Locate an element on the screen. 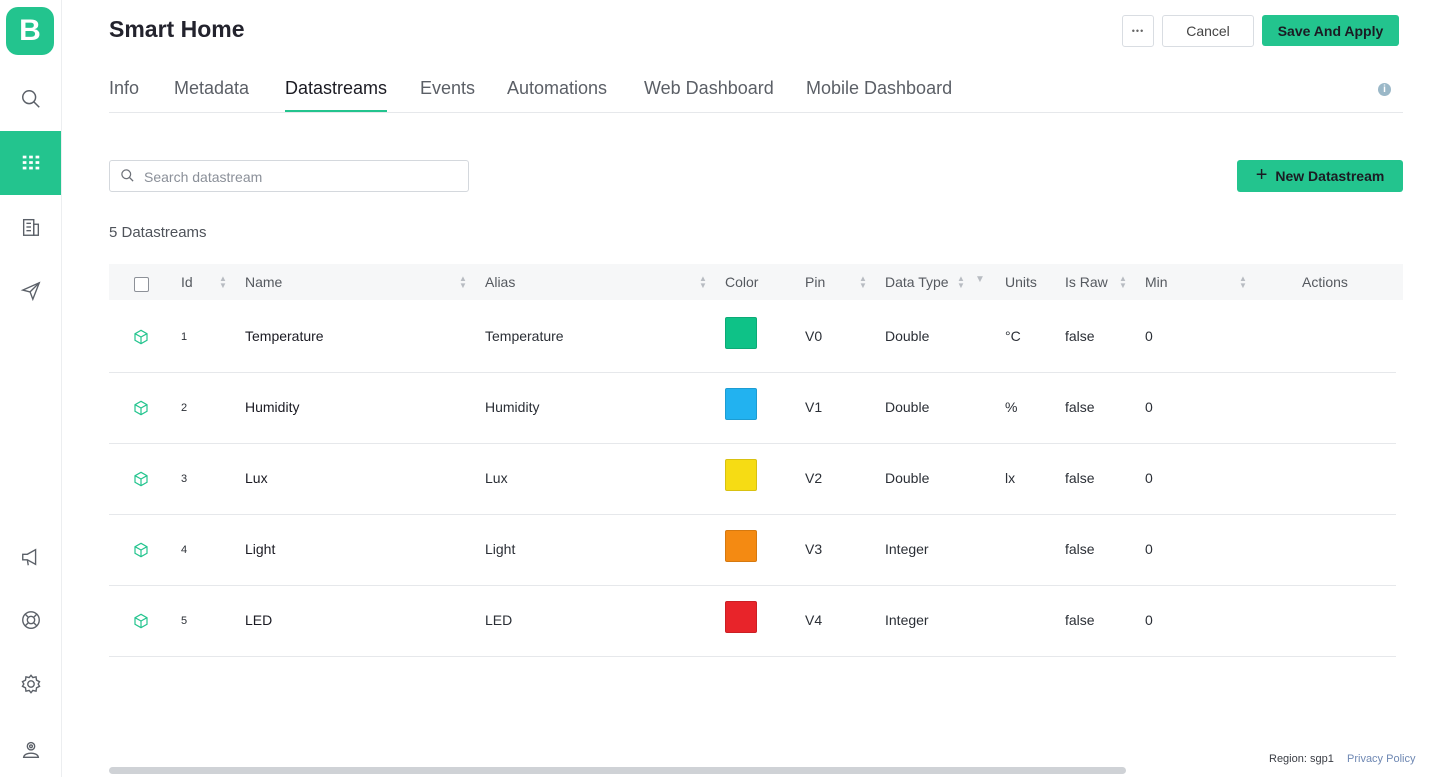 The height and width of the screenshot is (781, 1434). cell-units: lx is located at coordinates (1010, 478).